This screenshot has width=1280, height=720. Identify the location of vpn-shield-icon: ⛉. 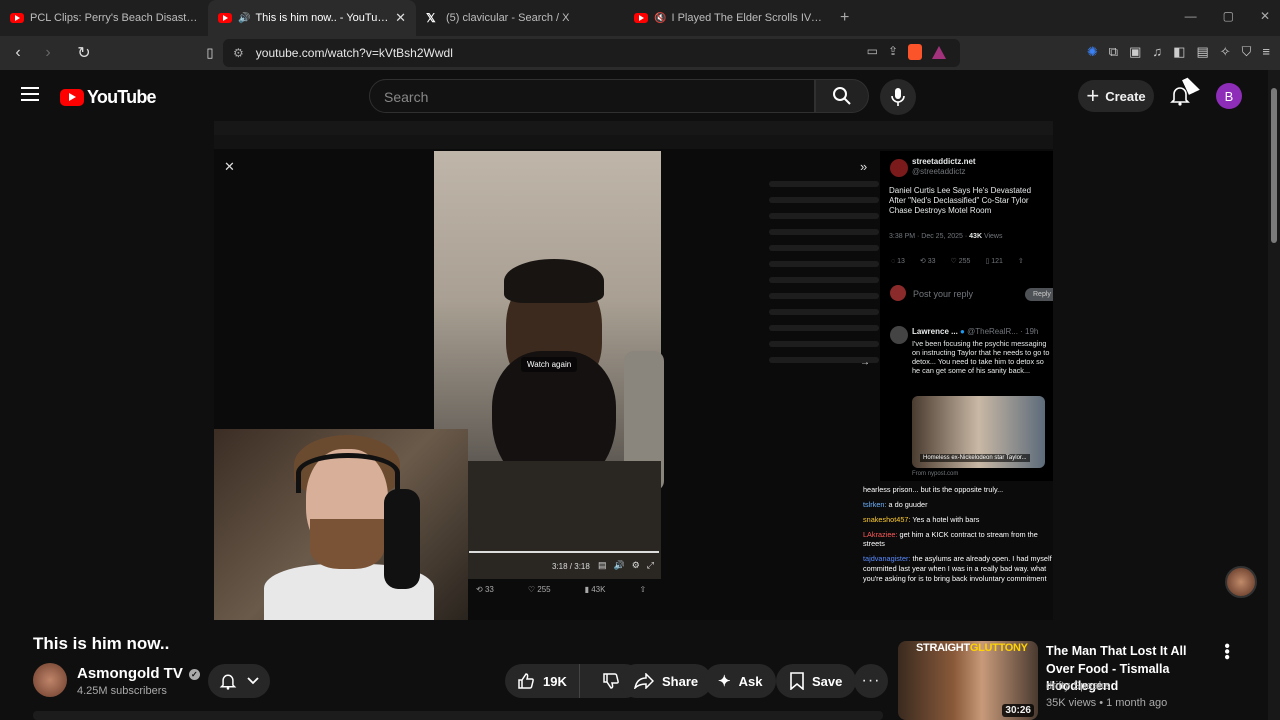
(1247, 52).